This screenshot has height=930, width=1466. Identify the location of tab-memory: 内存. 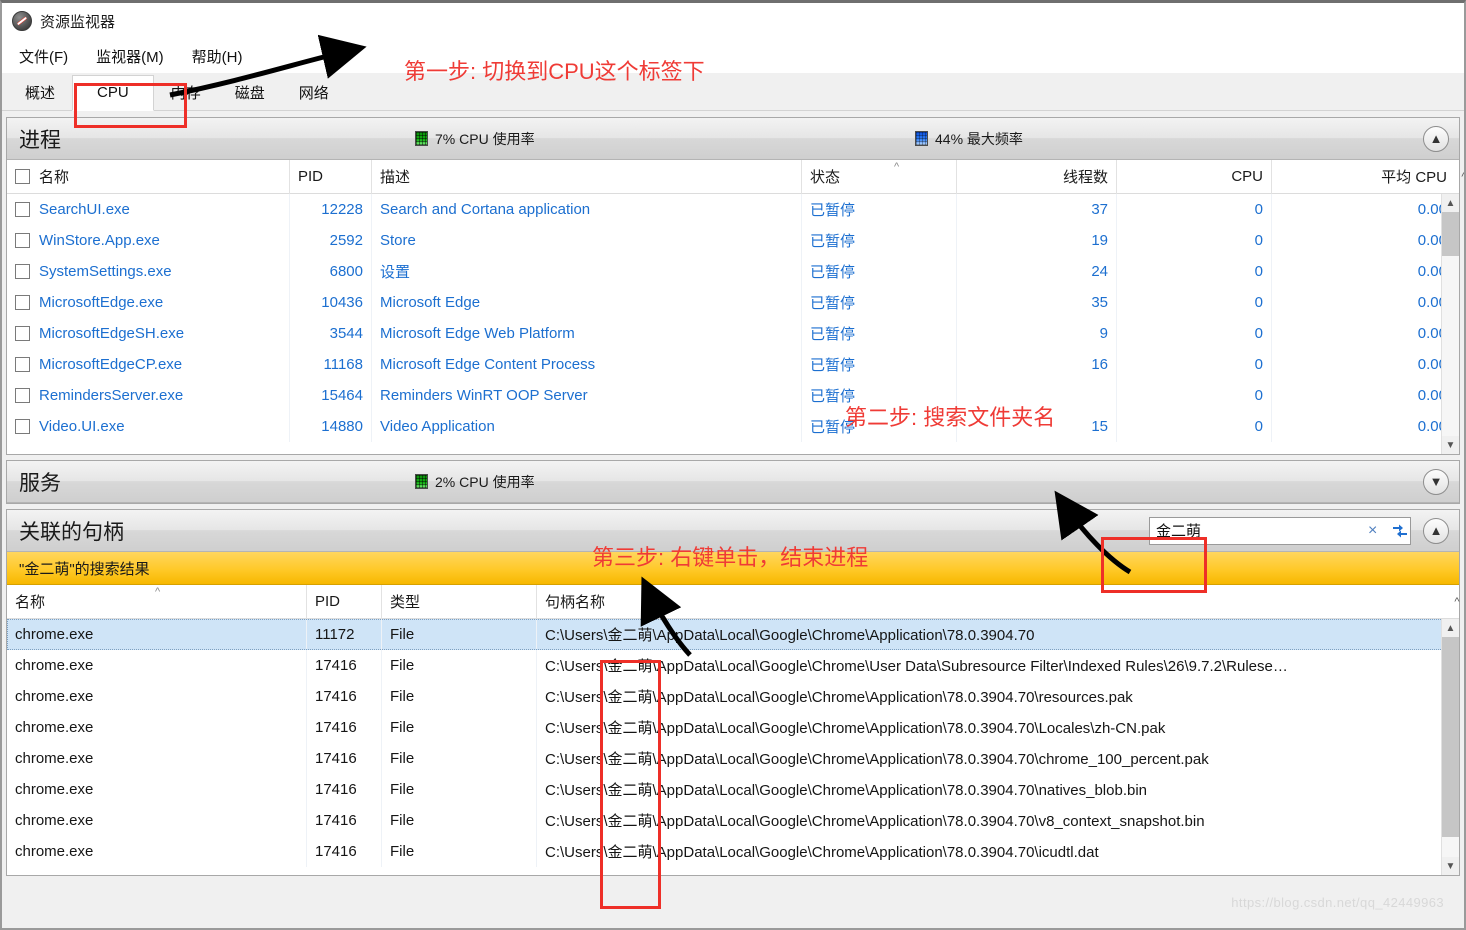
(186, 92).